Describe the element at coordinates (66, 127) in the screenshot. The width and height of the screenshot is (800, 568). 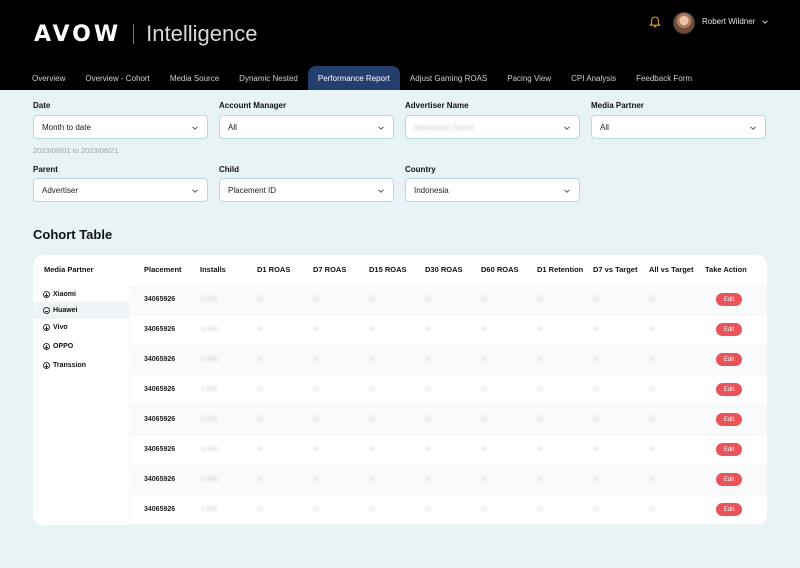
I see `date-value: Month to date` at that location.